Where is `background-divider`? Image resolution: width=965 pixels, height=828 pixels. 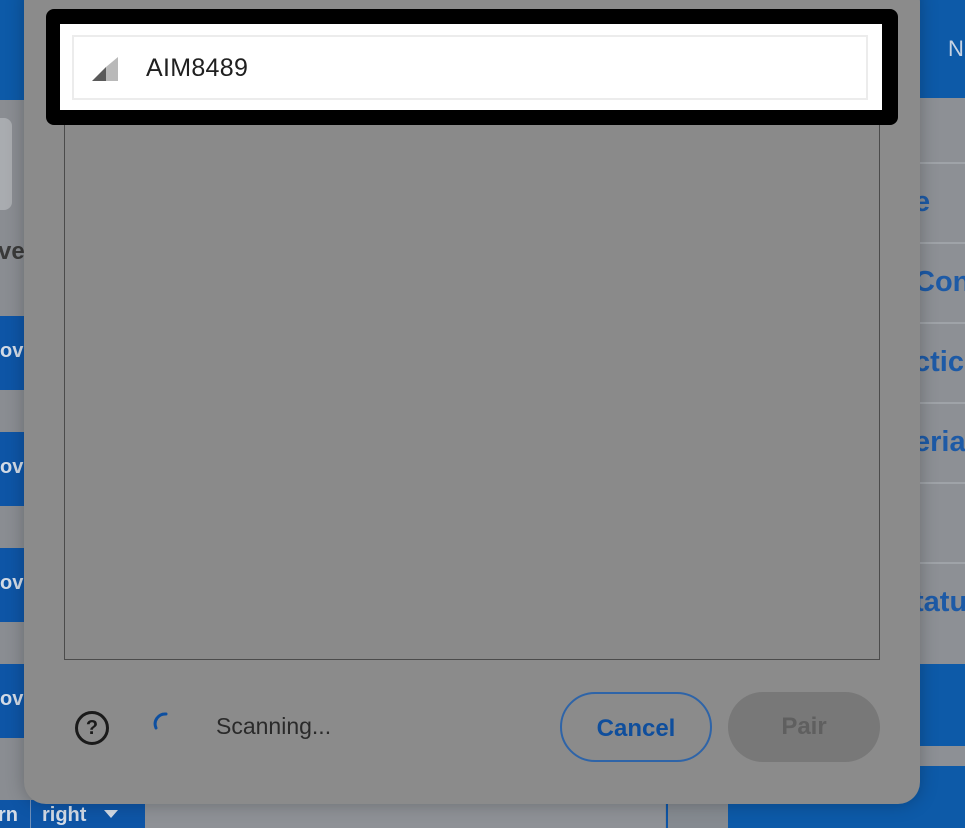
background-divider is located at coordinates (667, 814).